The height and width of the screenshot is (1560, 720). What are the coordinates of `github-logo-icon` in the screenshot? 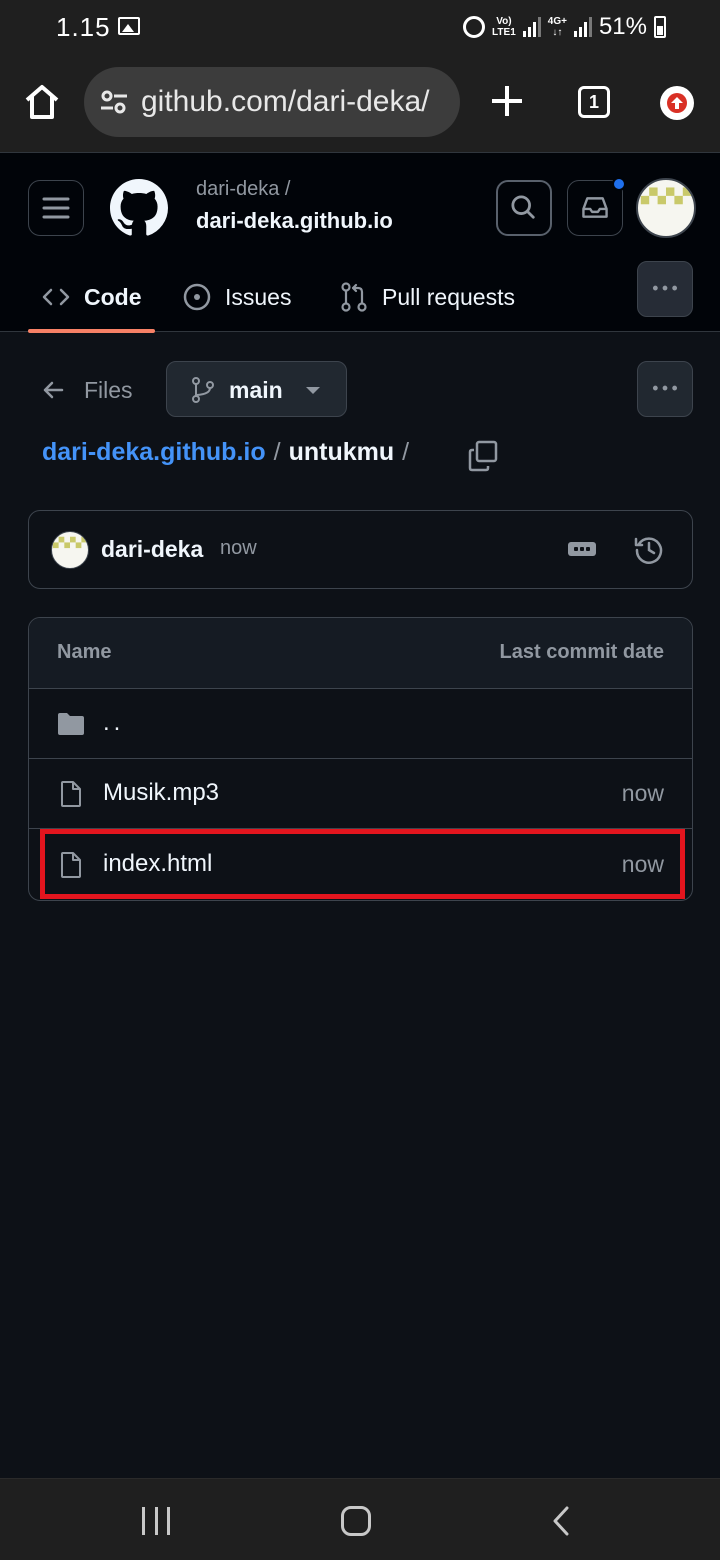 It's located at (139, 208).